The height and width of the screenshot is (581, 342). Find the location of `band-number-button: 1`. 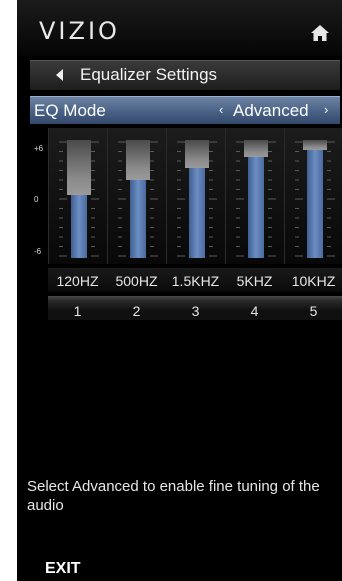

band-number-button: 1 is located at coordinates (77, 308).